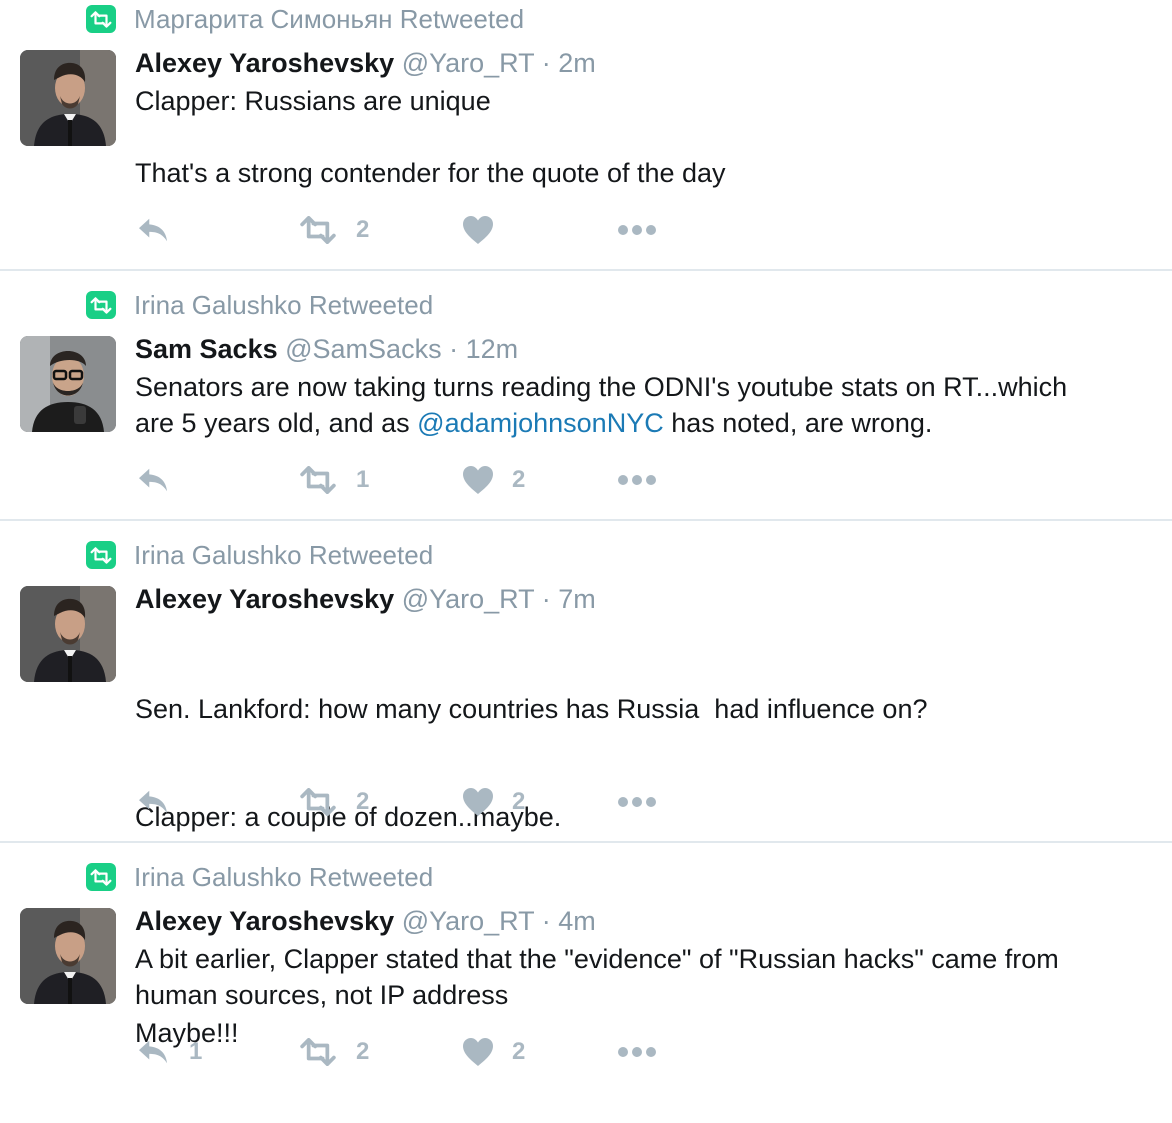 The height and width of the screenshot is (1123, 1172). I want to click on timestamp: 12m, so click(492, 349).